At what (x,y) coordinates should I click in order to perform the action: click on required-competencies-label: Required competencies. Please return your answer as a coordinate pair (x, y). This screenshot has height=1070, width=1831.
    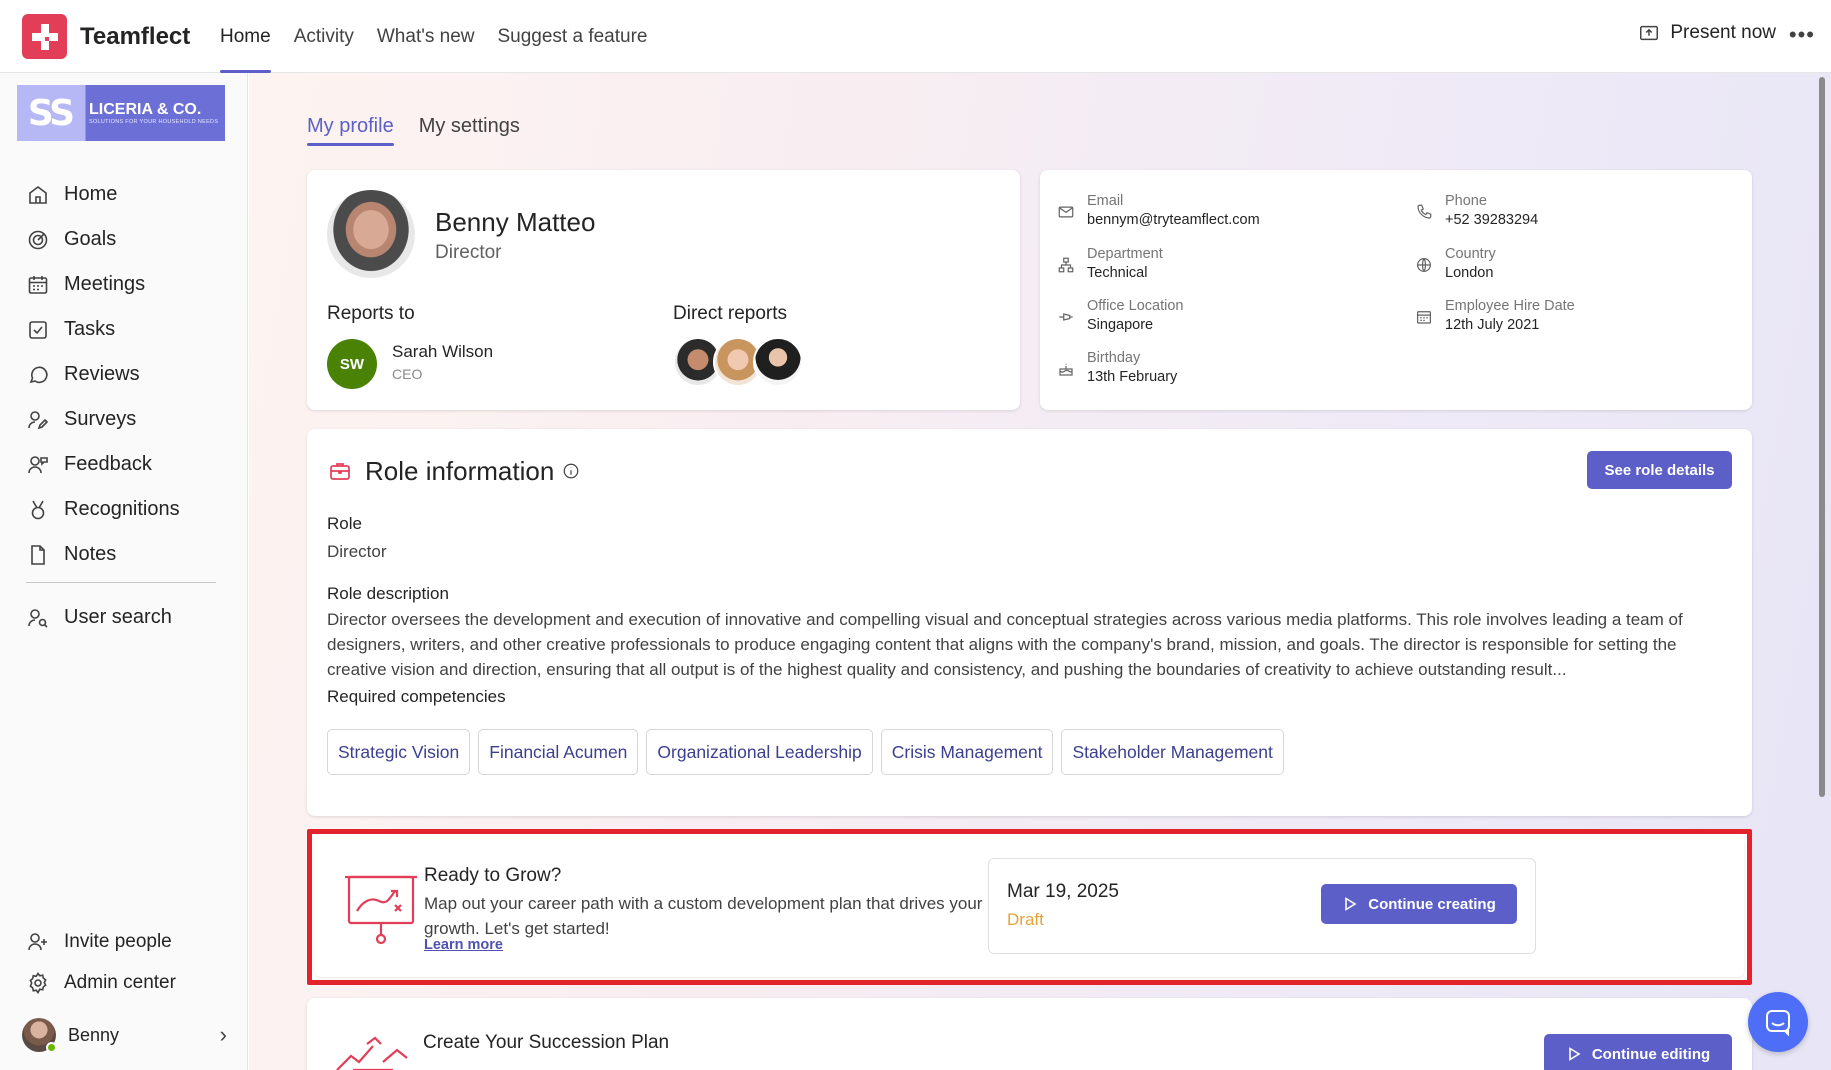
    Looking at the image, I should click on (416, 696).